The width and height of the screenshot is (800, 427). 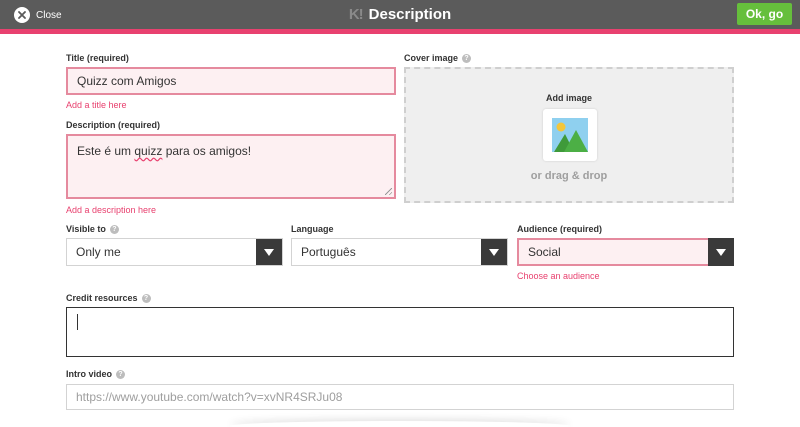 I want to click on visible-to-label: Visible to ?, so click(x=92, y=229).